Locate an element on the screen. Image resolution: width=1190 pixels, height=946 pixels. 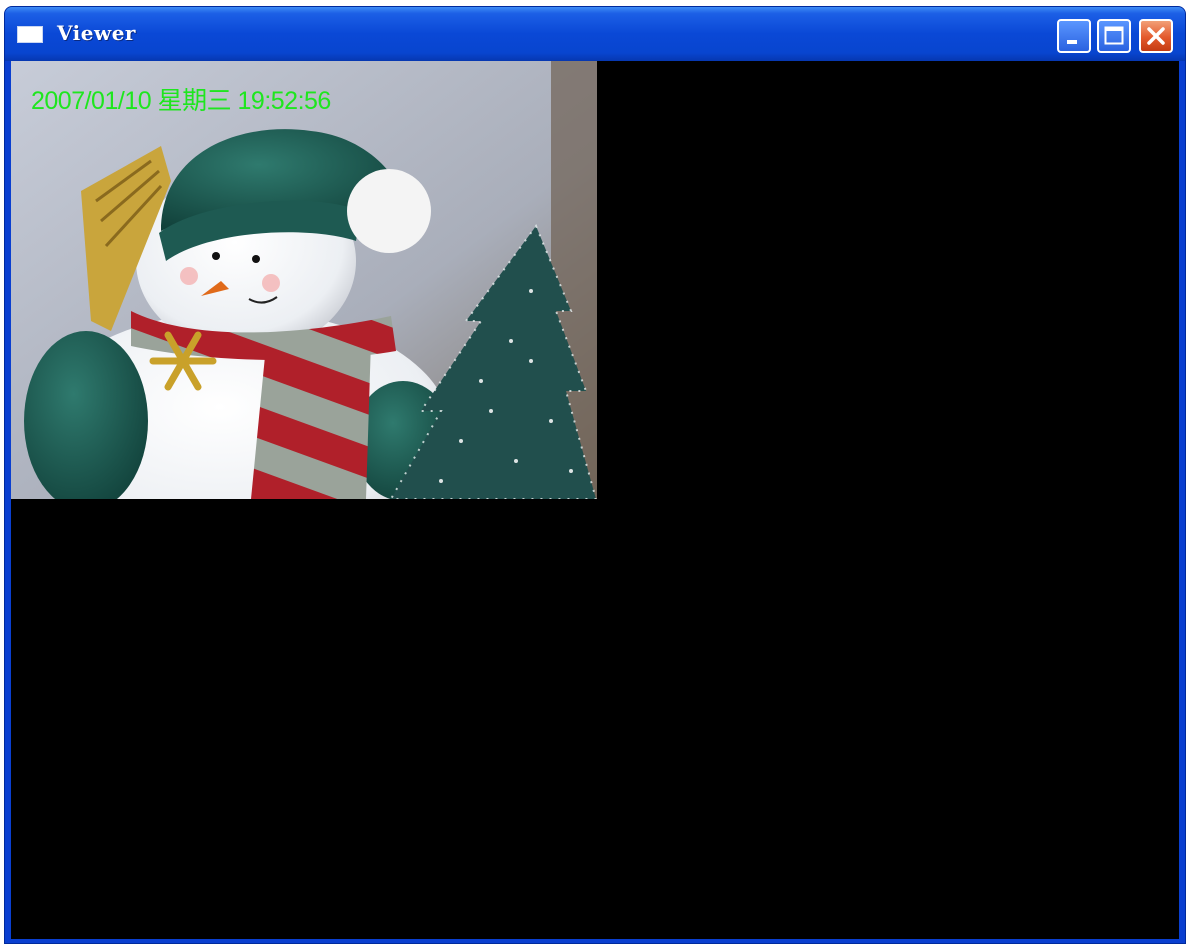
close-button is located at coordinates (1156, 36).